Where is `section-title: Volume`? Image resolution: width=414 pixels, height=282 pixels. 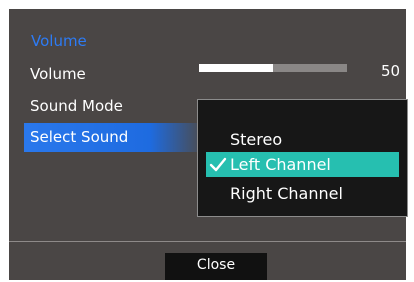 section-title: Volume is located at coordinates (59, 41).